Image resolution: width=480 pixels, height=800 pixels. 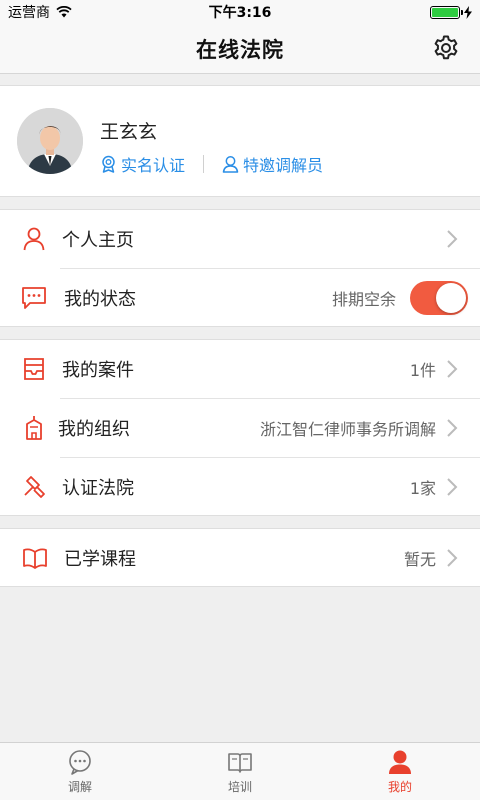 I want to click on battery-icon, so click(x=446, y=12).